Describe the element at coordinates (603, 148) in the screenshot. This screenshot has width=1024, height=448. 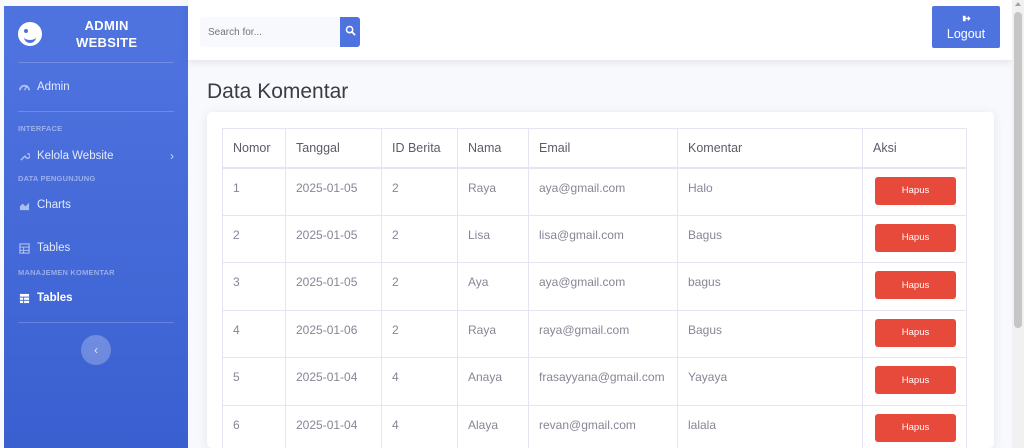
I see `column-header-email: Email` at that location.